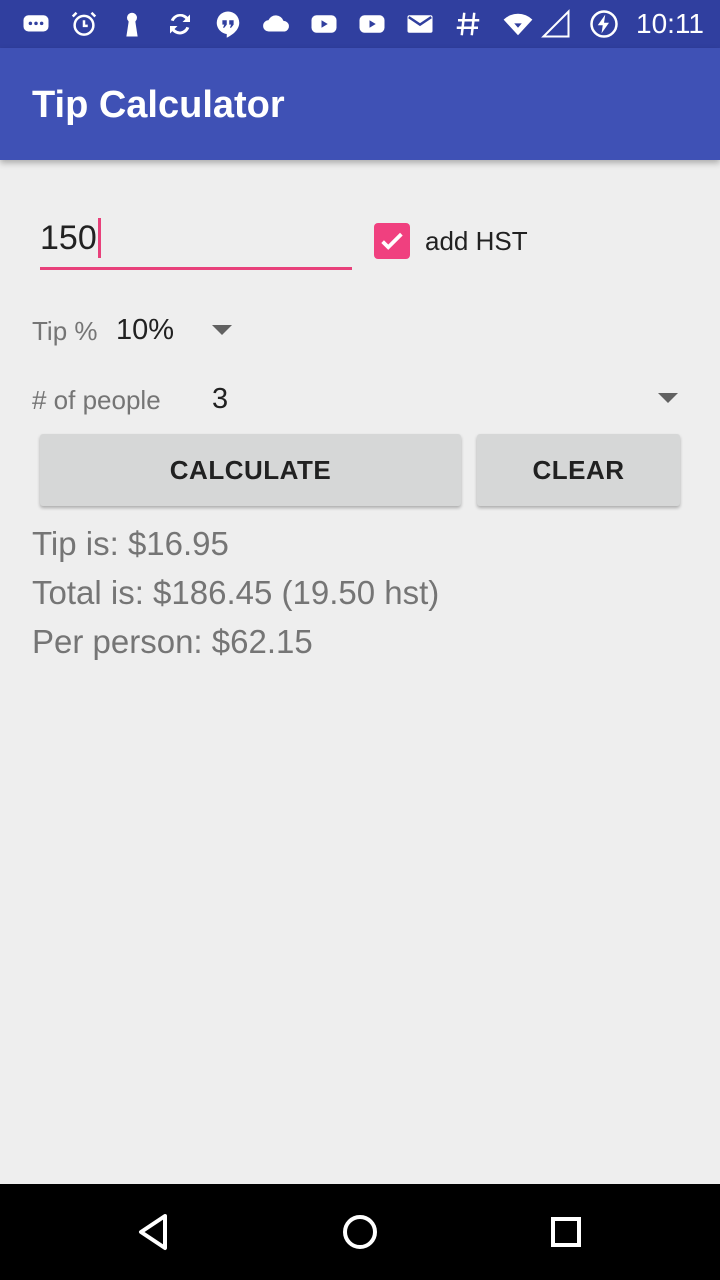  What do you see at coordinates (250, 470) in the screenshot?
I see `calculate-button: CALCULATE` at bounding box center [250, 470].